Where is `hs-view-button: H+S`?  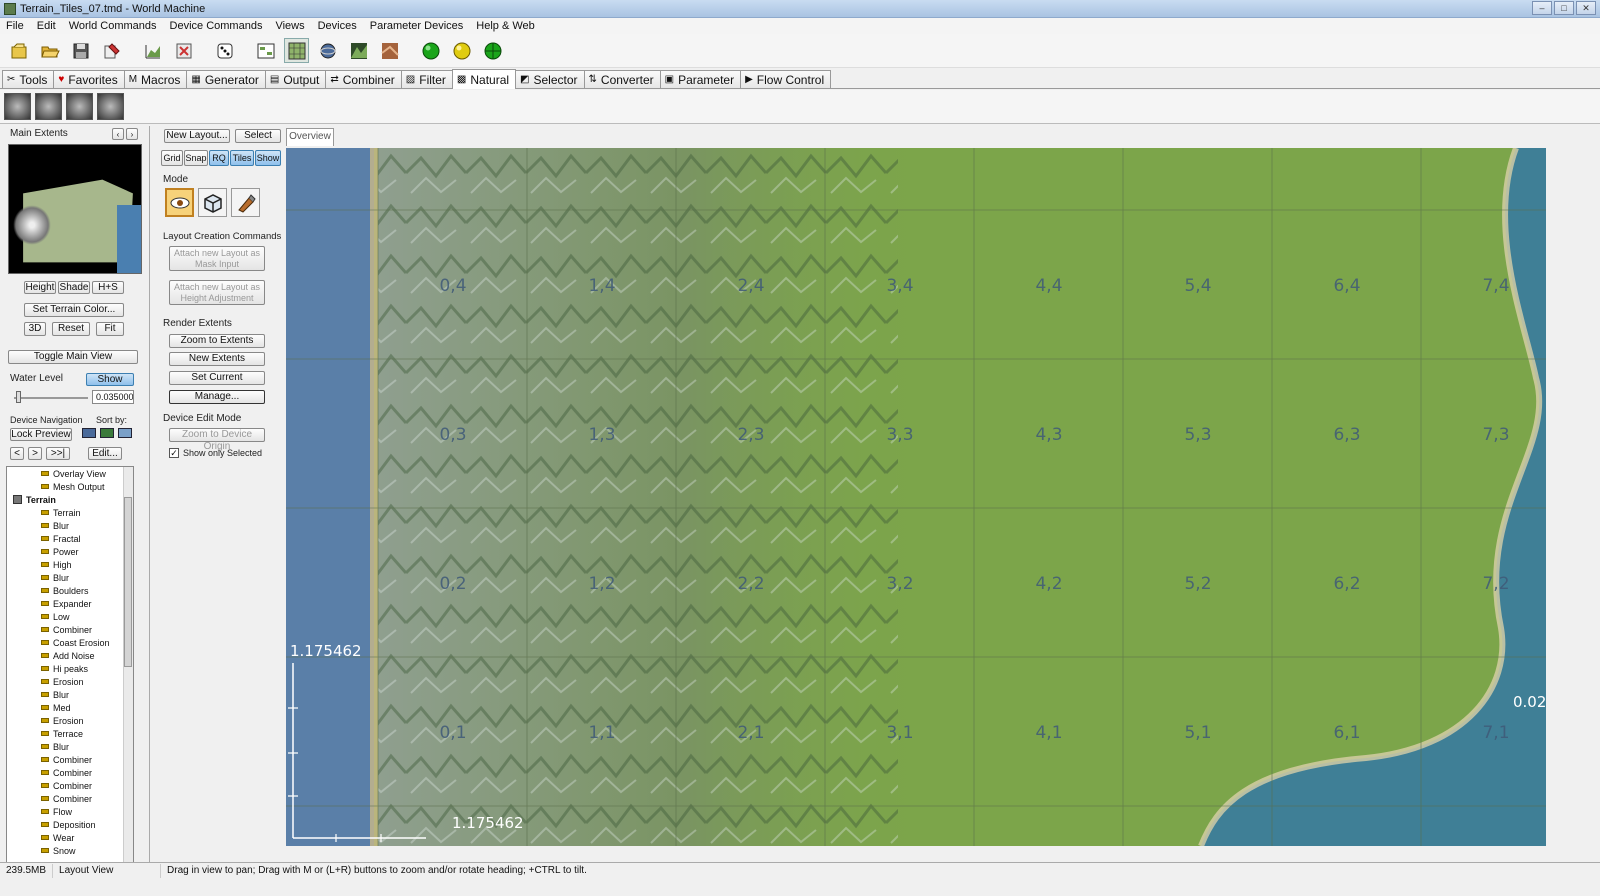
hs-view-button: H+S is located at coordinates (108, 287).